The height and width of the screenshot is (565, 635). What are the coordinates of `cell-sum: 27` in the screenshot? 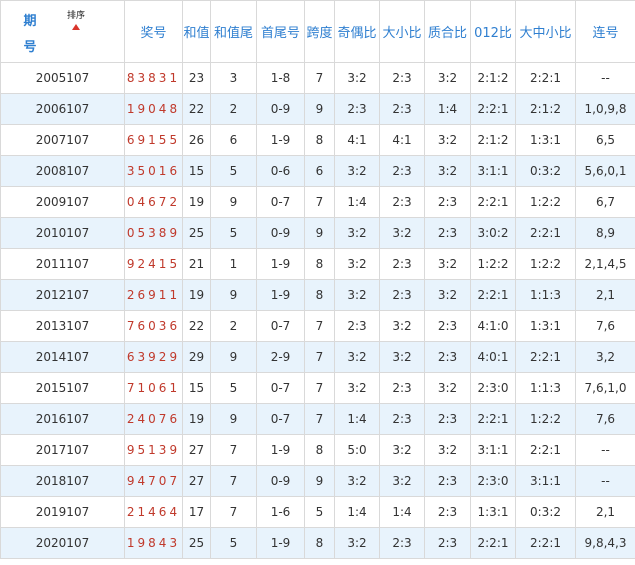 It's located at (196, 450).